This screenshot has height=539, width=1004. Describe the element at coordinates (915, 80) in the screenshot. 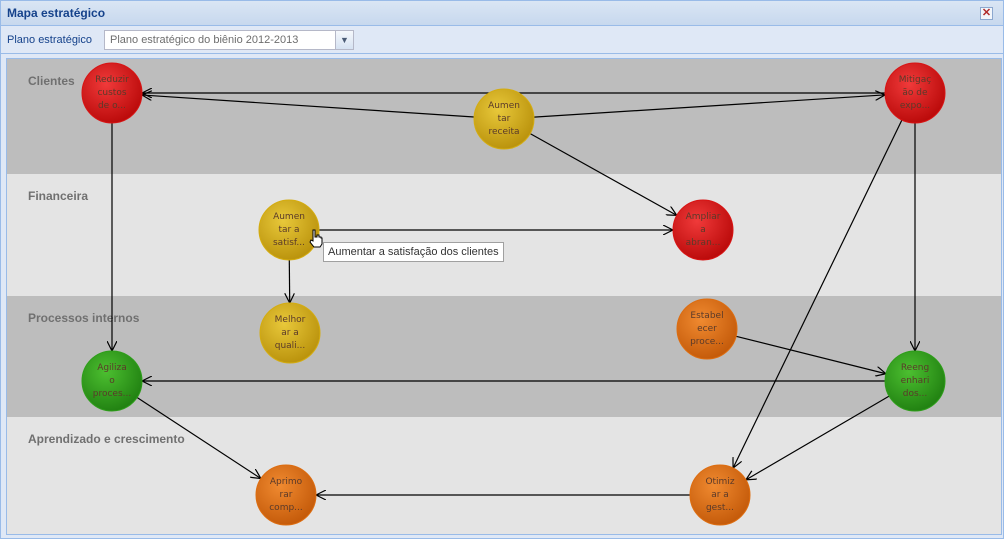

I see `objective-label-line: Mitigaç` at that location.